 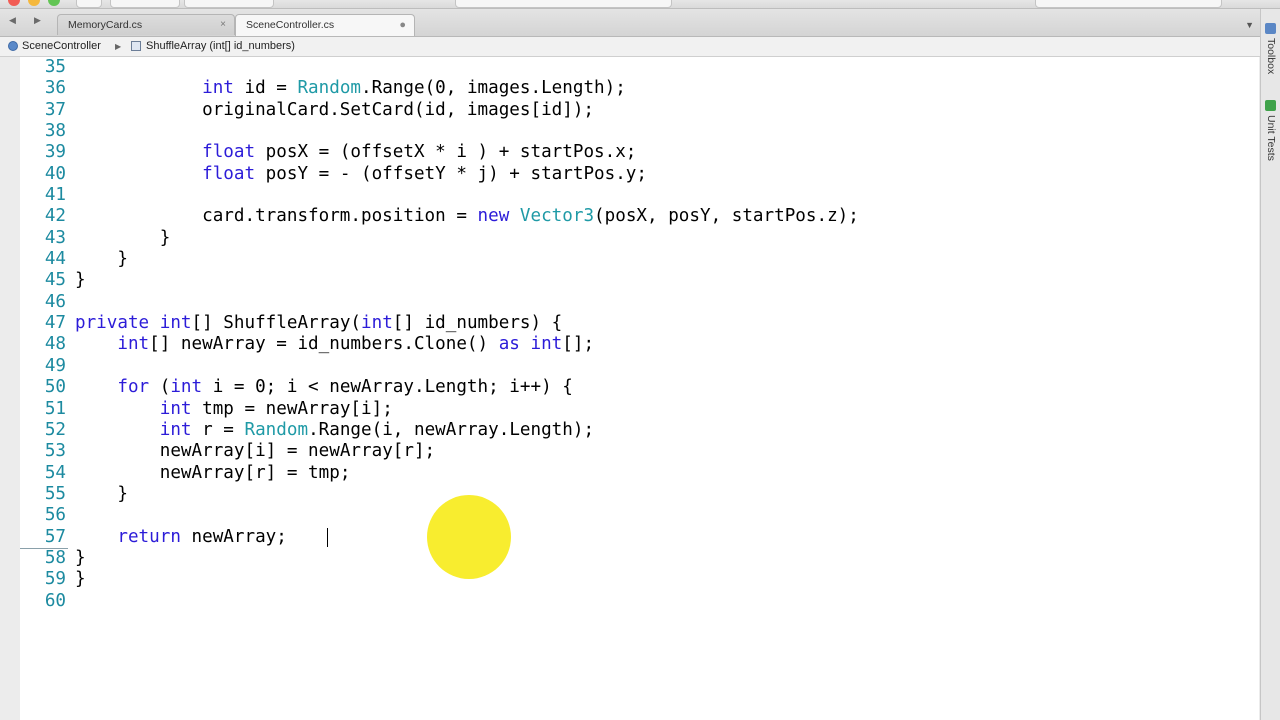 What do you see at coordinates (639, 110) in the screenshot?
I see `code-line: 37 originalCard.SetCard(id, images[id]);` at bounding box center [639, 110].